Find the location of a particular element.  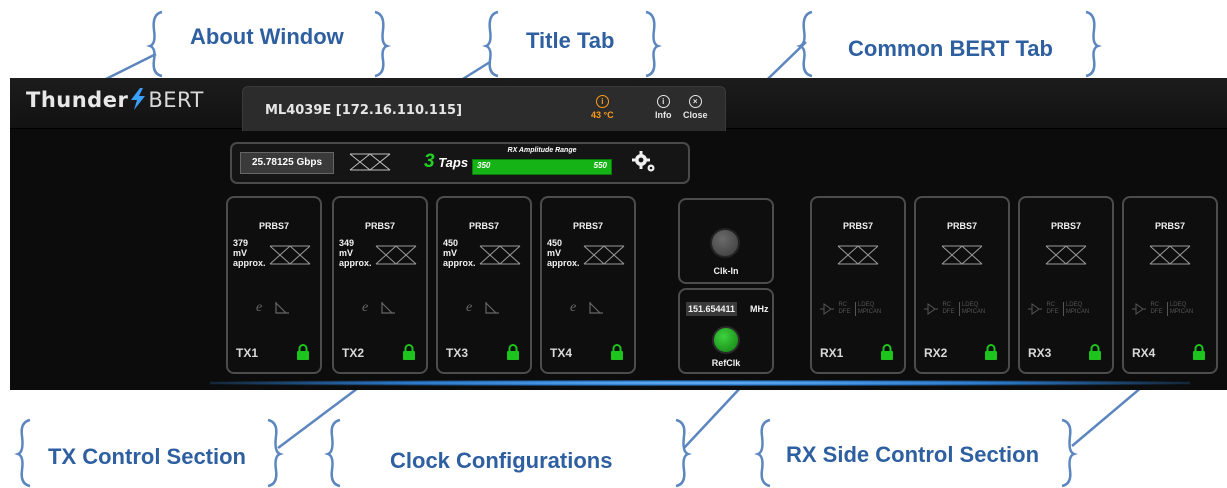

tx-card-1: PRBS7 379 mV approx. e TX1 is located at coordinates (274, 285).